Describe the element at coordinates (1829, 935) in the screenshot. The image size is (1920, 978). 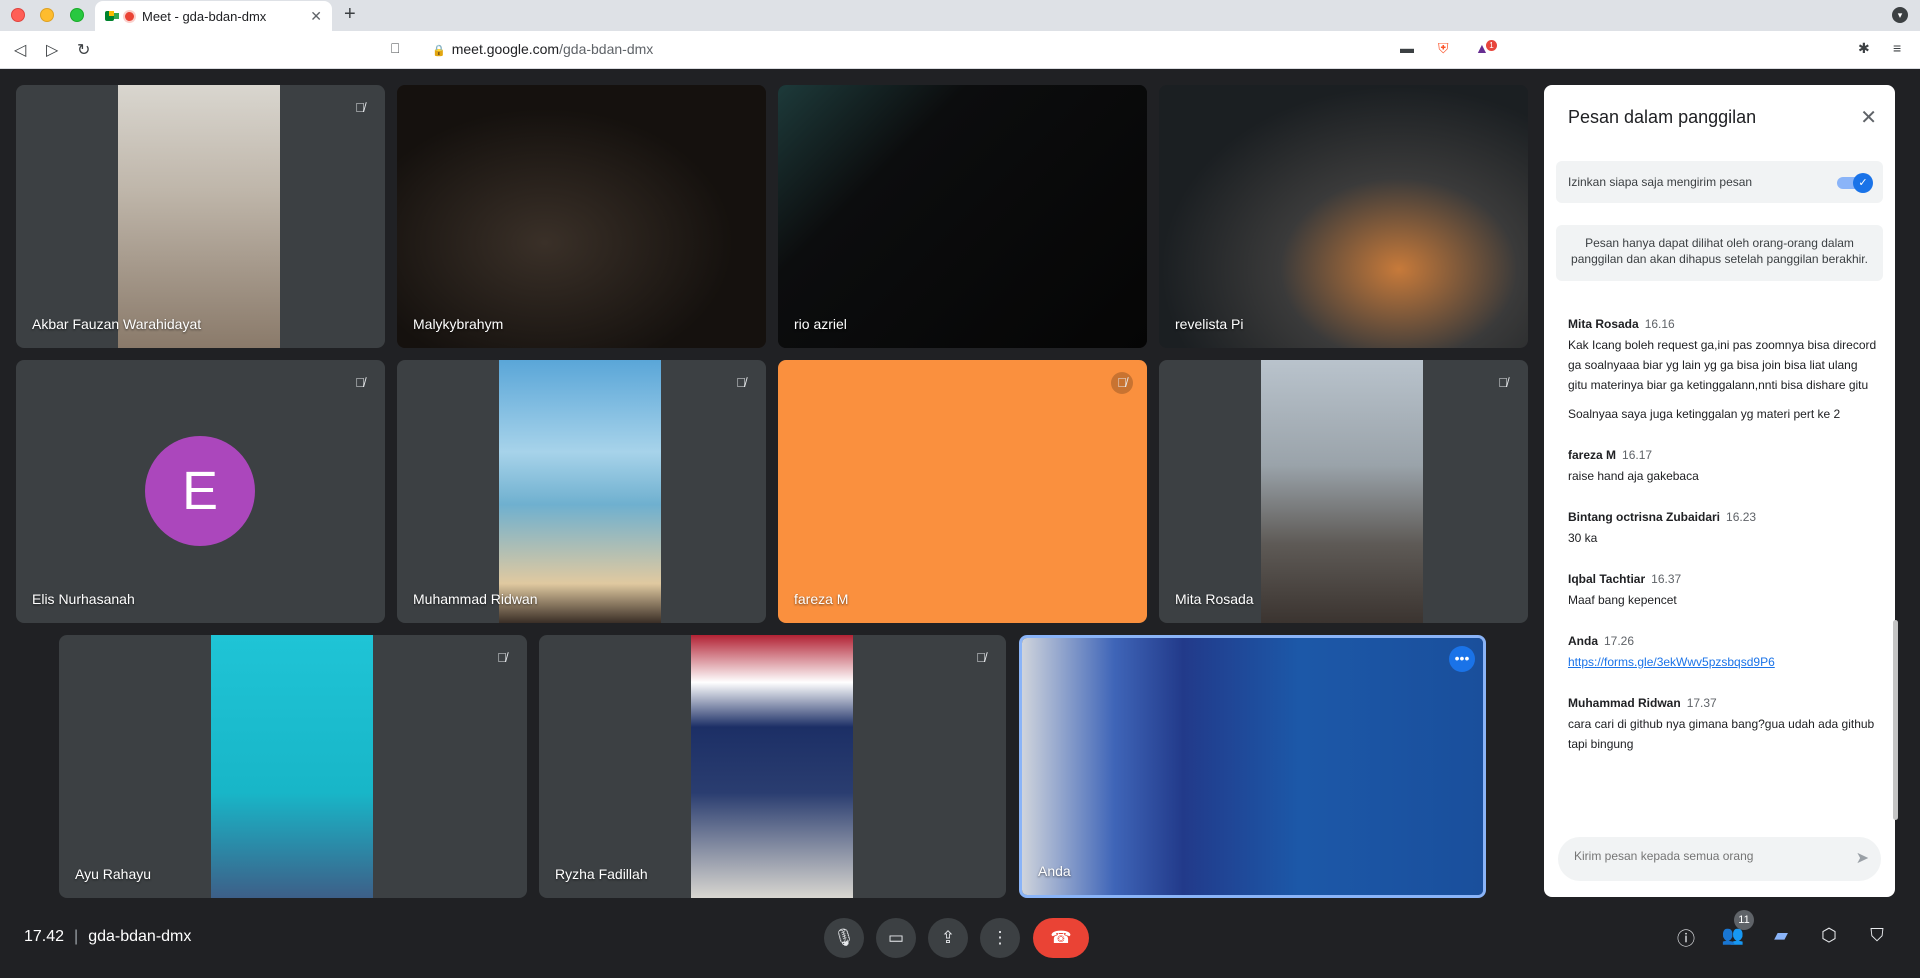
I see `activities-icon: ⬡` at that location.